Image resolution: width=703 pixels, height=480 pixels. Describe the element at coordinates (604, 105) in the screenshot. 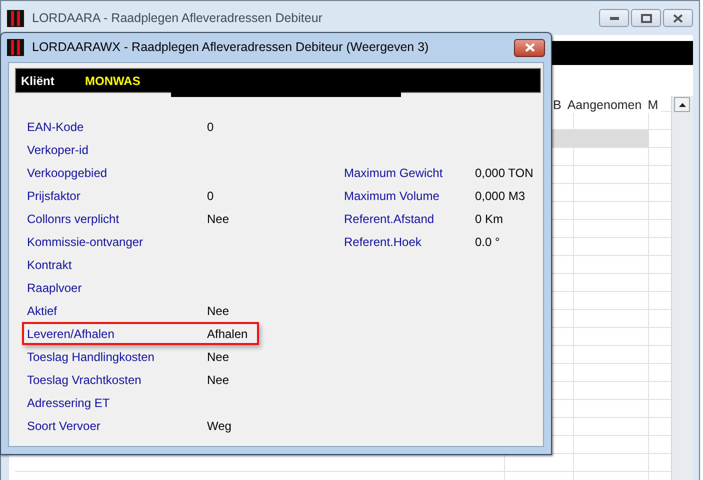

I see `column-header: Aangenomen` at that location.